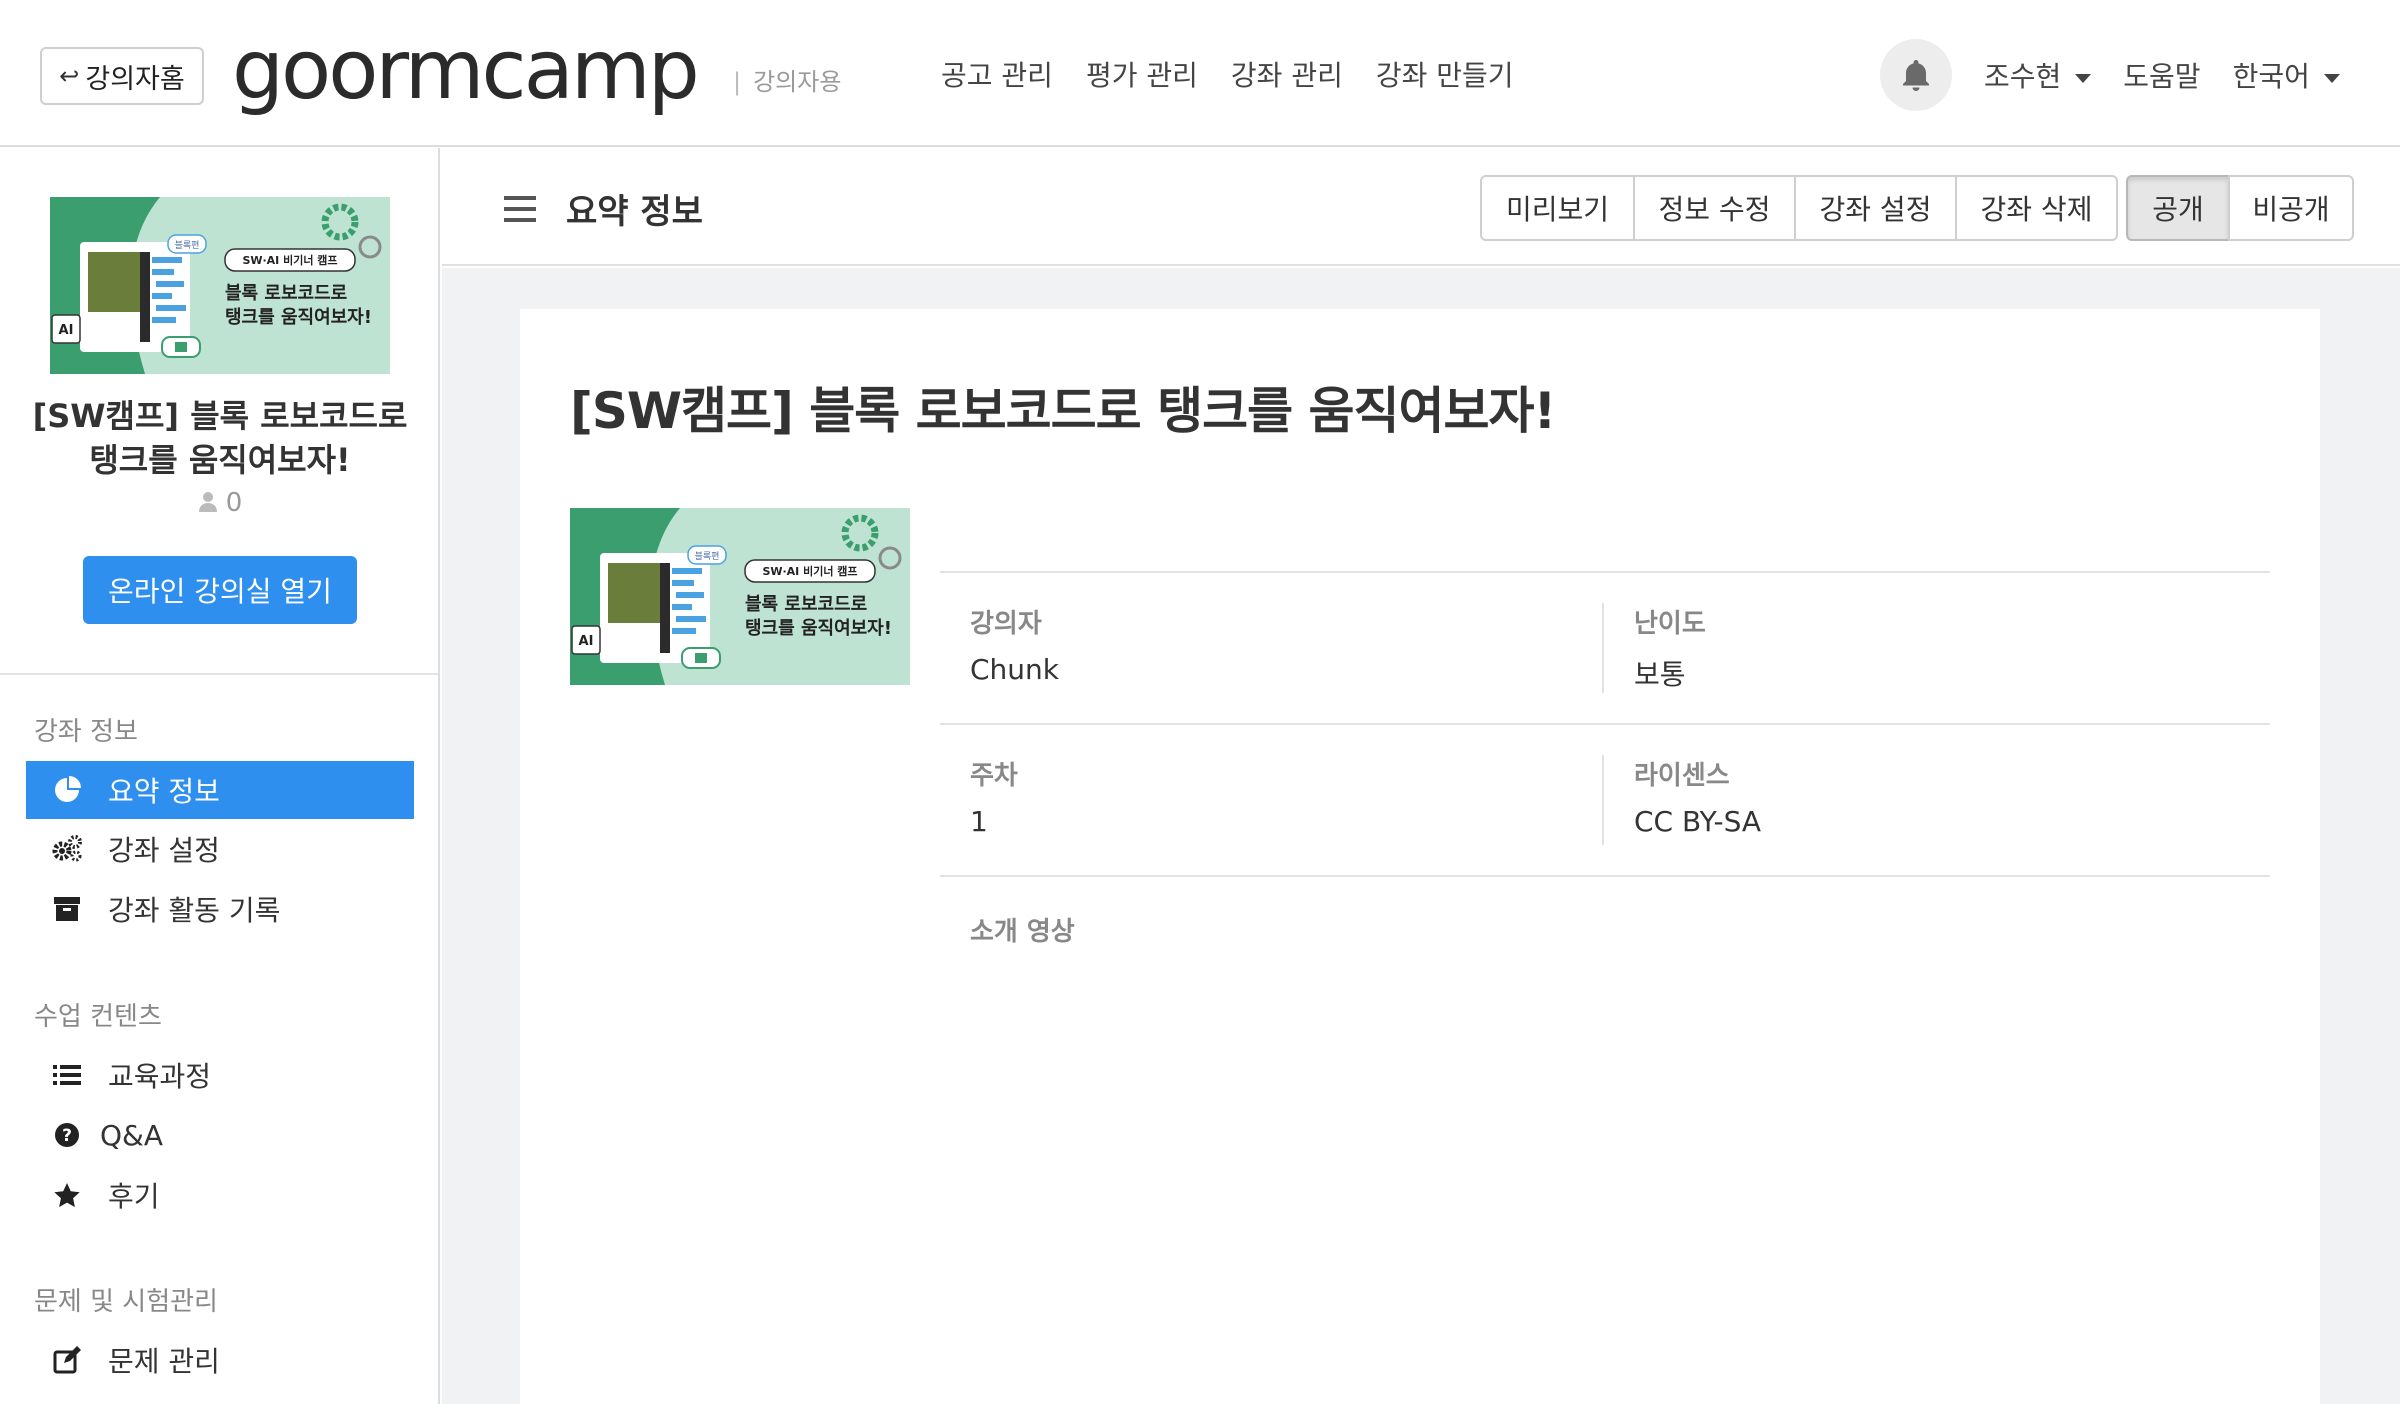  Describe the element at coordinates (1227, 74) in the screenshot. I see `top-nav: 공고 관리 평가 관리 강좌 관리 강좌 만들기` at that location.